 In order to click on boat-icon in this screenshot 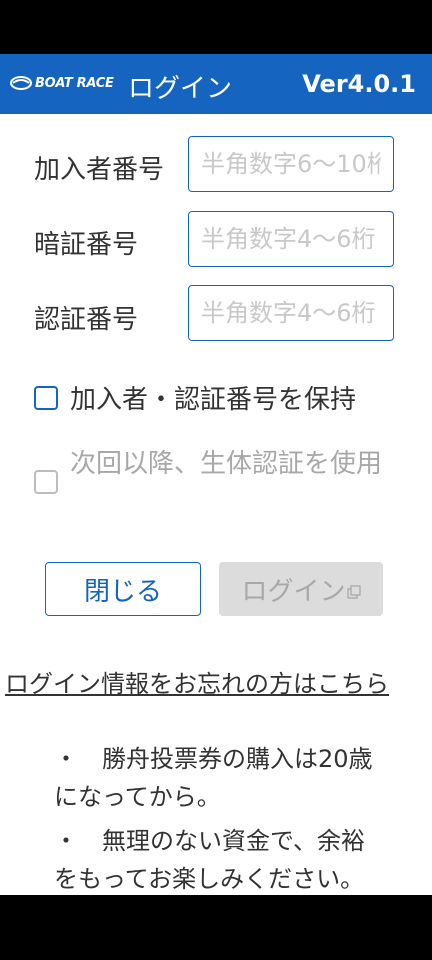, I will do `click(21, 83)`.